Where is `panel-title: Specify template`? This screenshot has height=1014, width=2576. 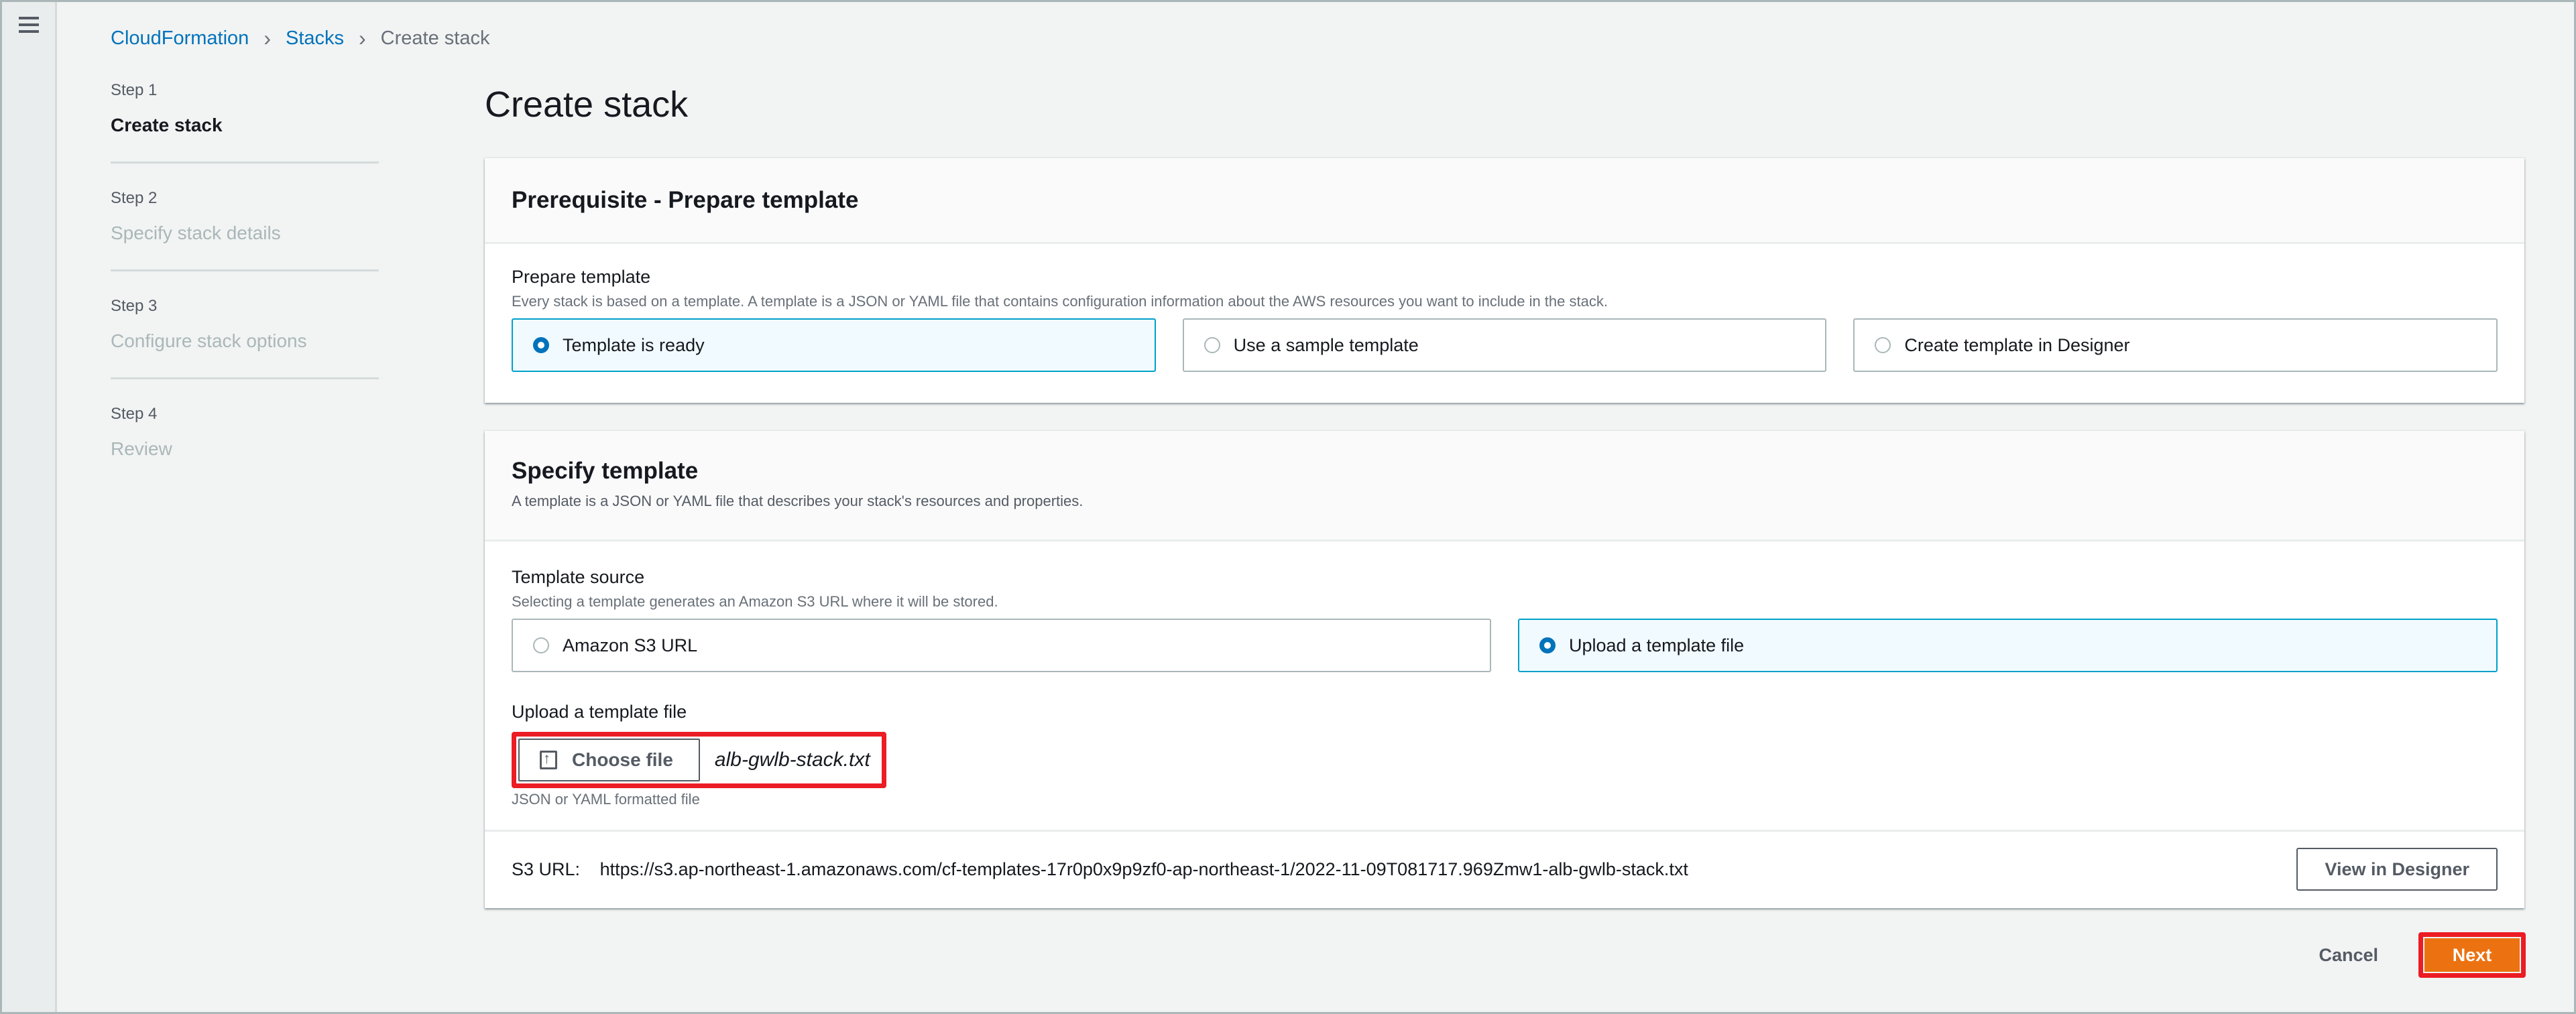 panel-title: Specify template is located at coordinates (605, 471).